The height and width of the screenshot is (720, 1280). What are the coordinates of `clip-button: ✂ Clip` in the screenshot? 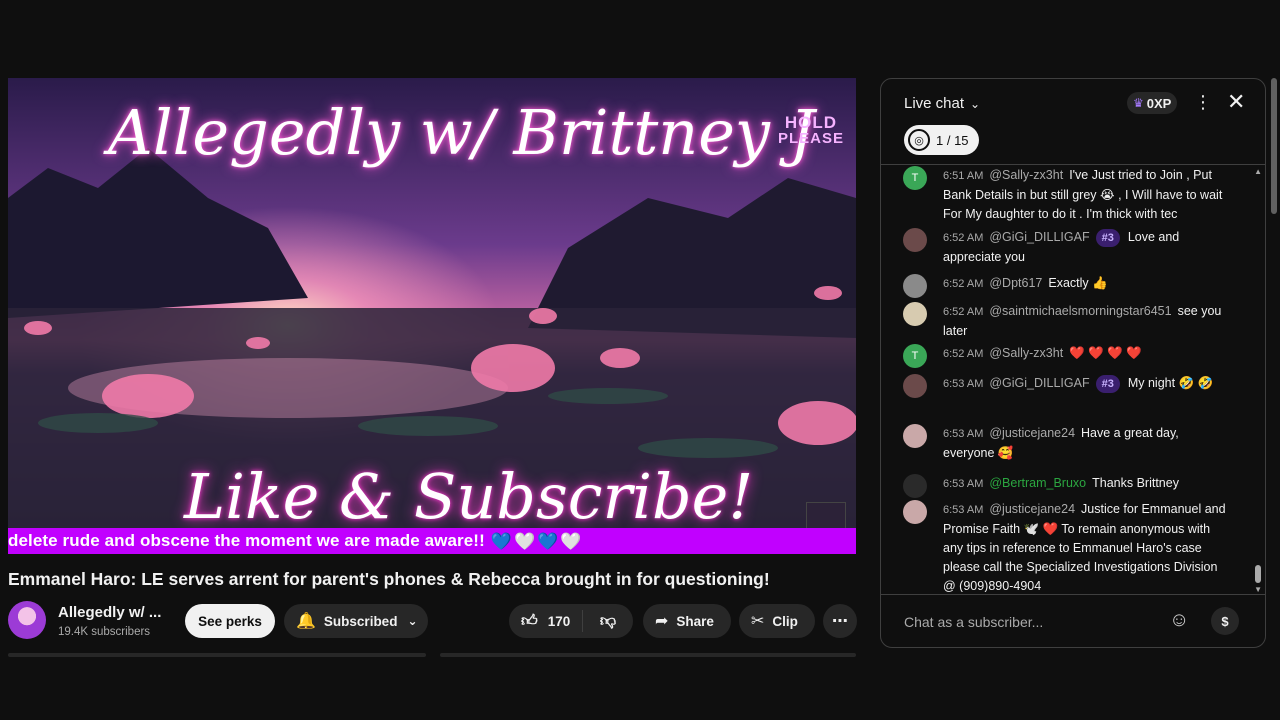 It's located at (777, 621).